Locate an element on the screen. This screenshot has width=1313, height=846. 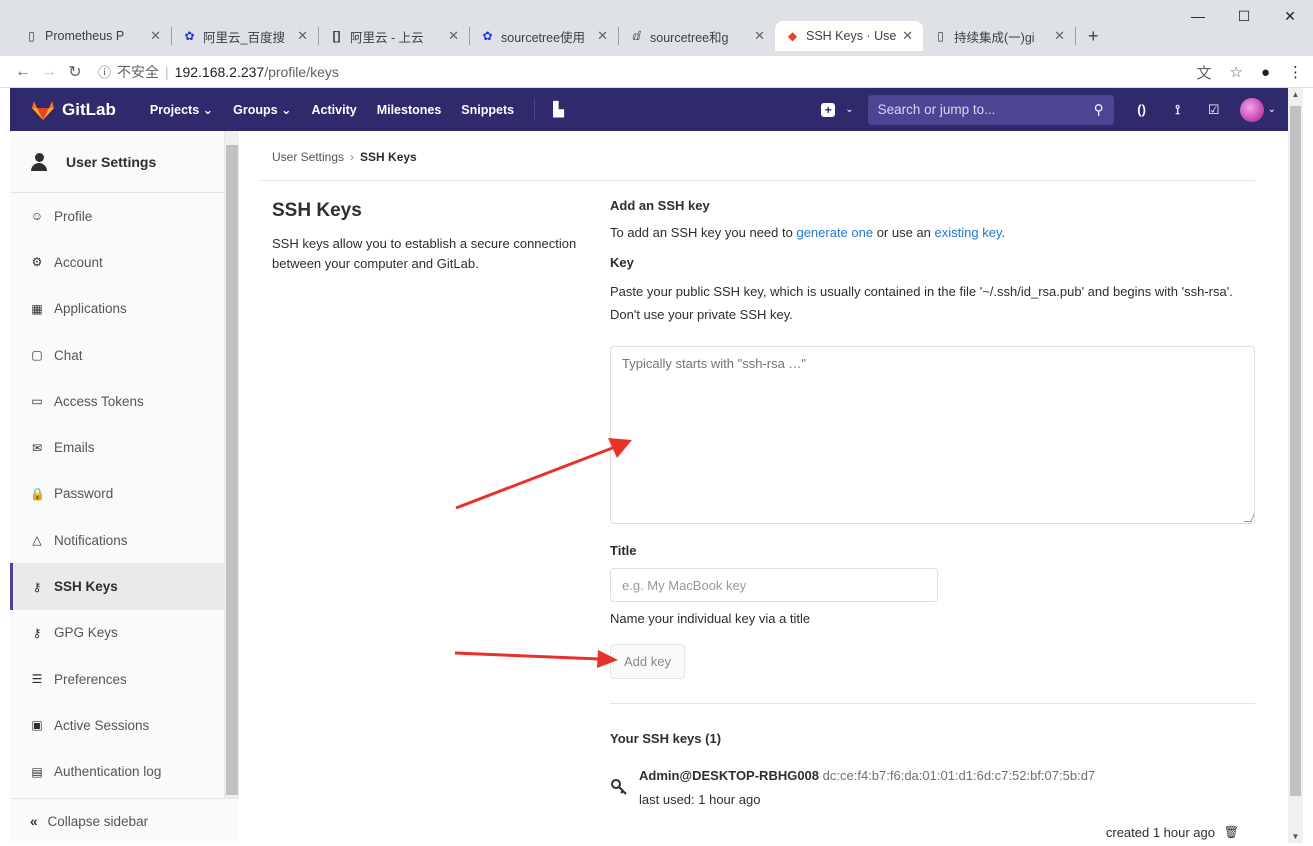
page-scrollbar: ▲ ▼ is located at coordinates (1295, 465).